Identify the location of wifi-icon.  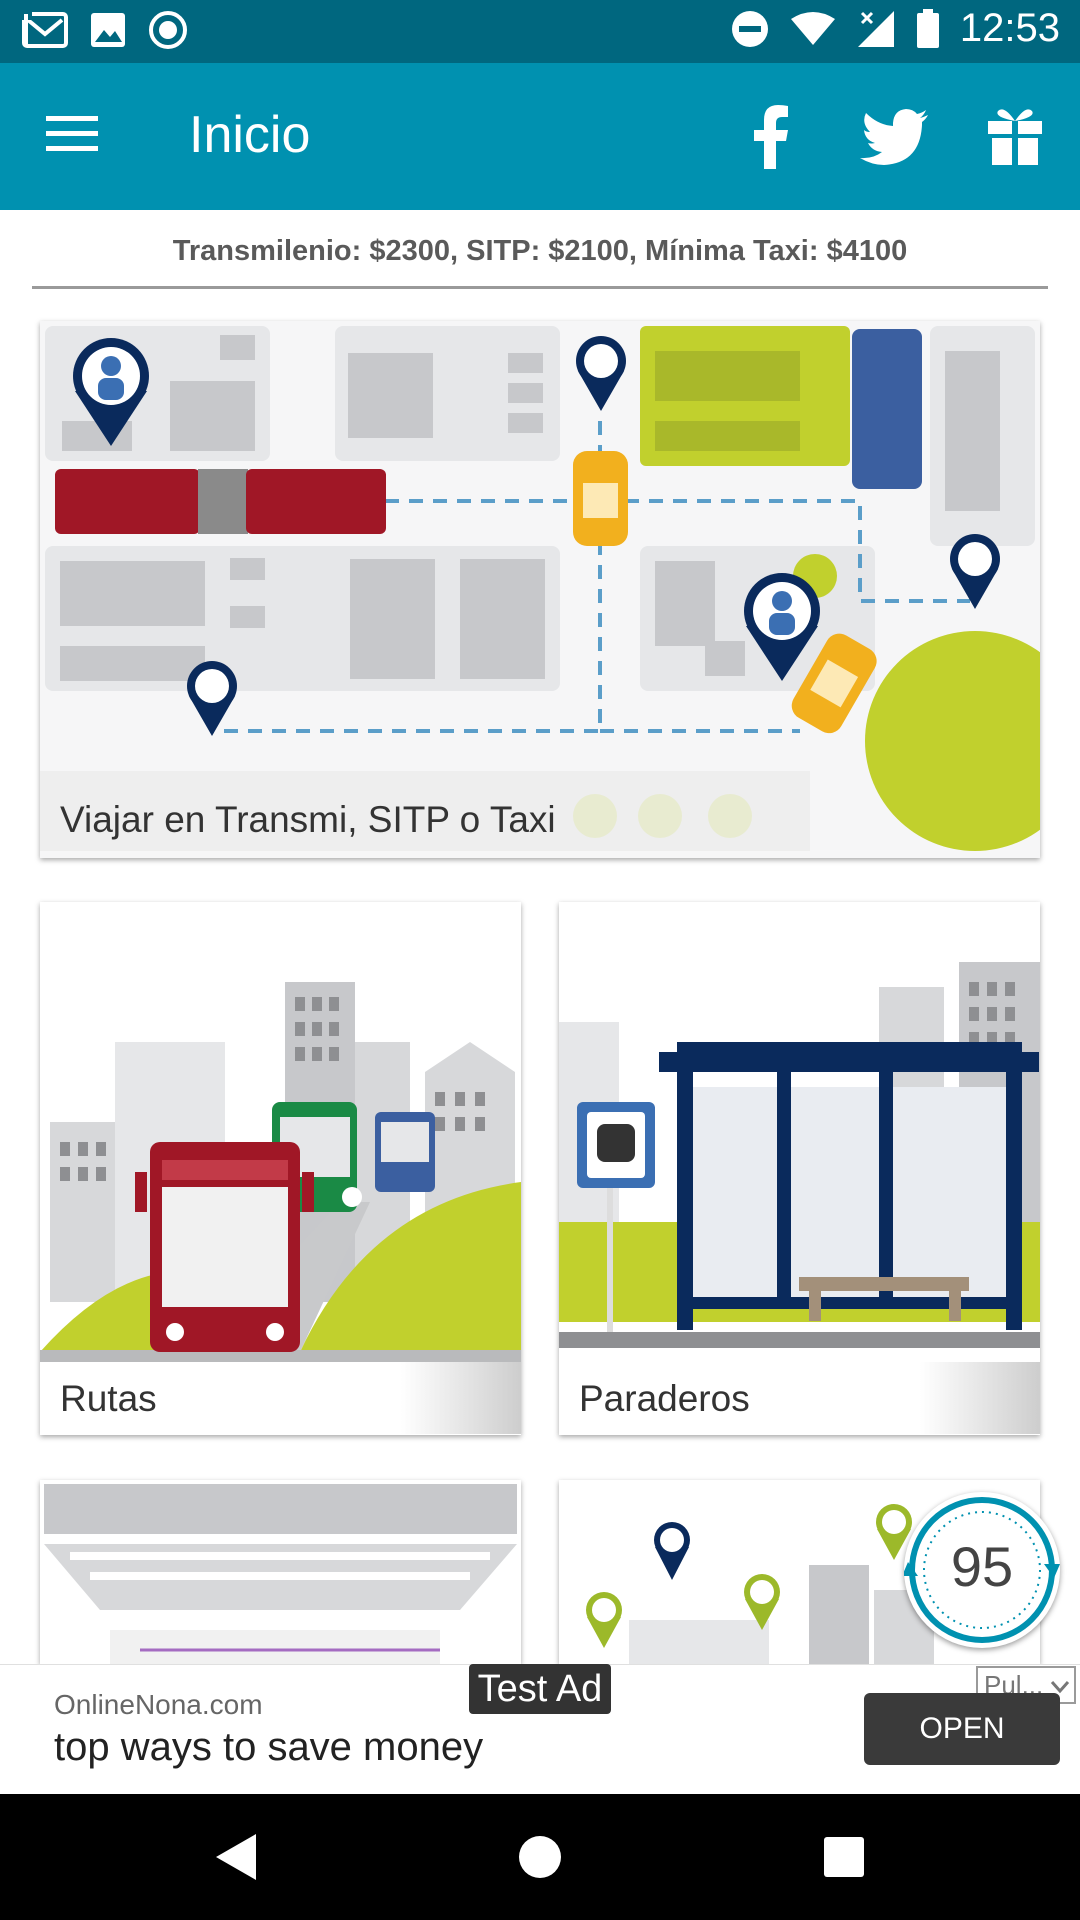
(812, 28).